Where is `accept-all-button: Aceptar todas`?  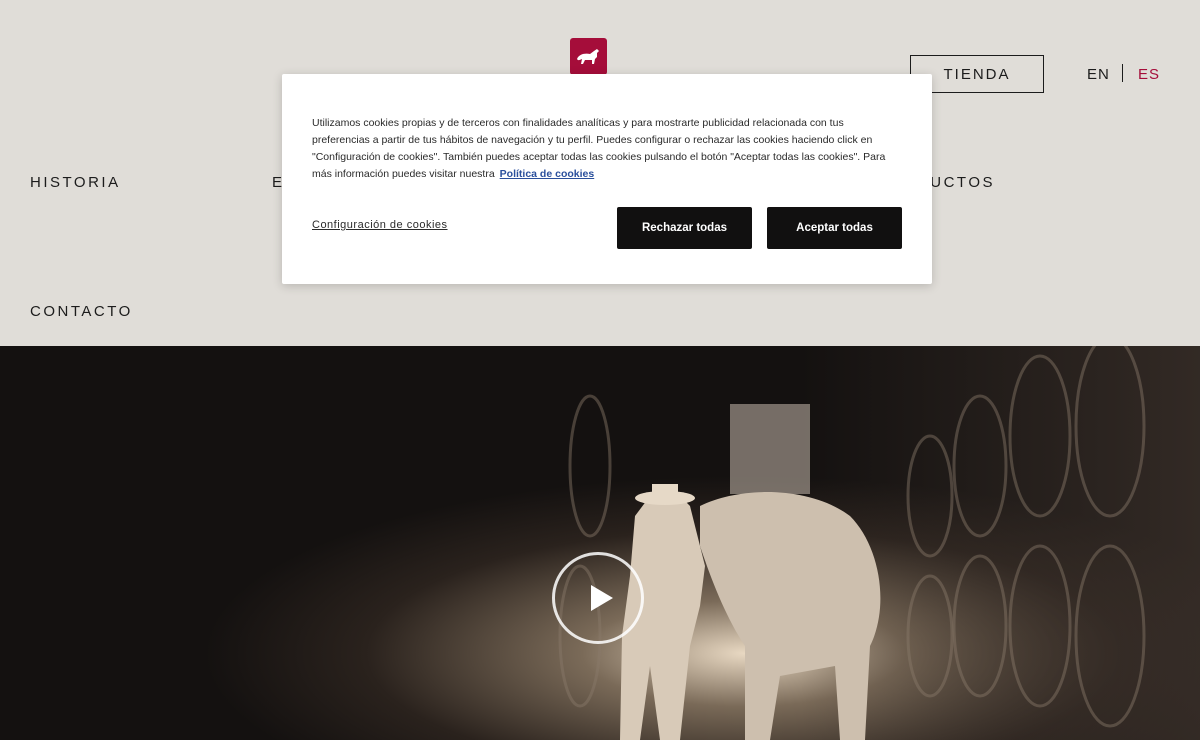 accept-all-button: Aceptar todas is located at coordinates (834, 228).